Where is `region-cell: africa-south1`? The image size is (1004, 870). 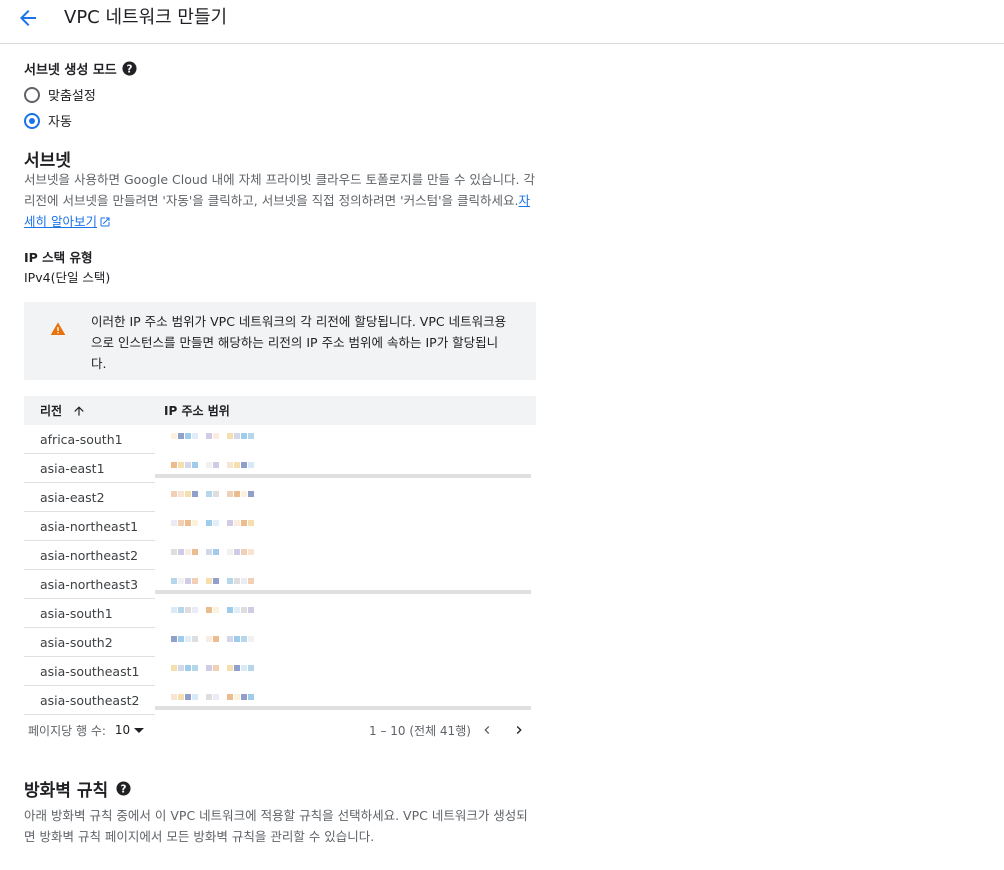 region-cell: africa-south1 is located at coordinates (89, 439).